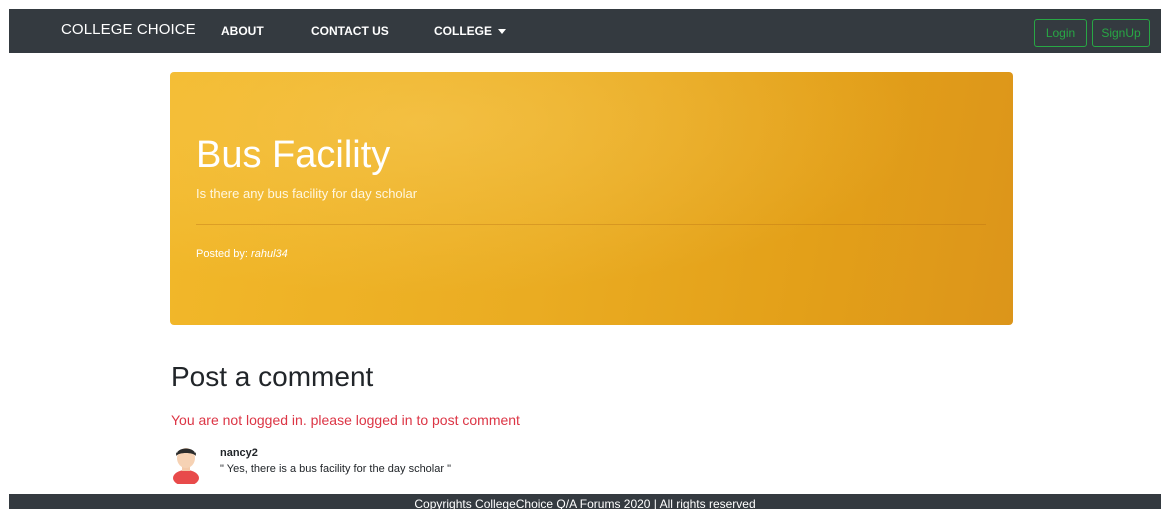 The width and height of the screenshot is (1175, 509). Describe the element at coordinates (1121, 33) in the screenshot. I see `signup-button: SignUp` at that location.